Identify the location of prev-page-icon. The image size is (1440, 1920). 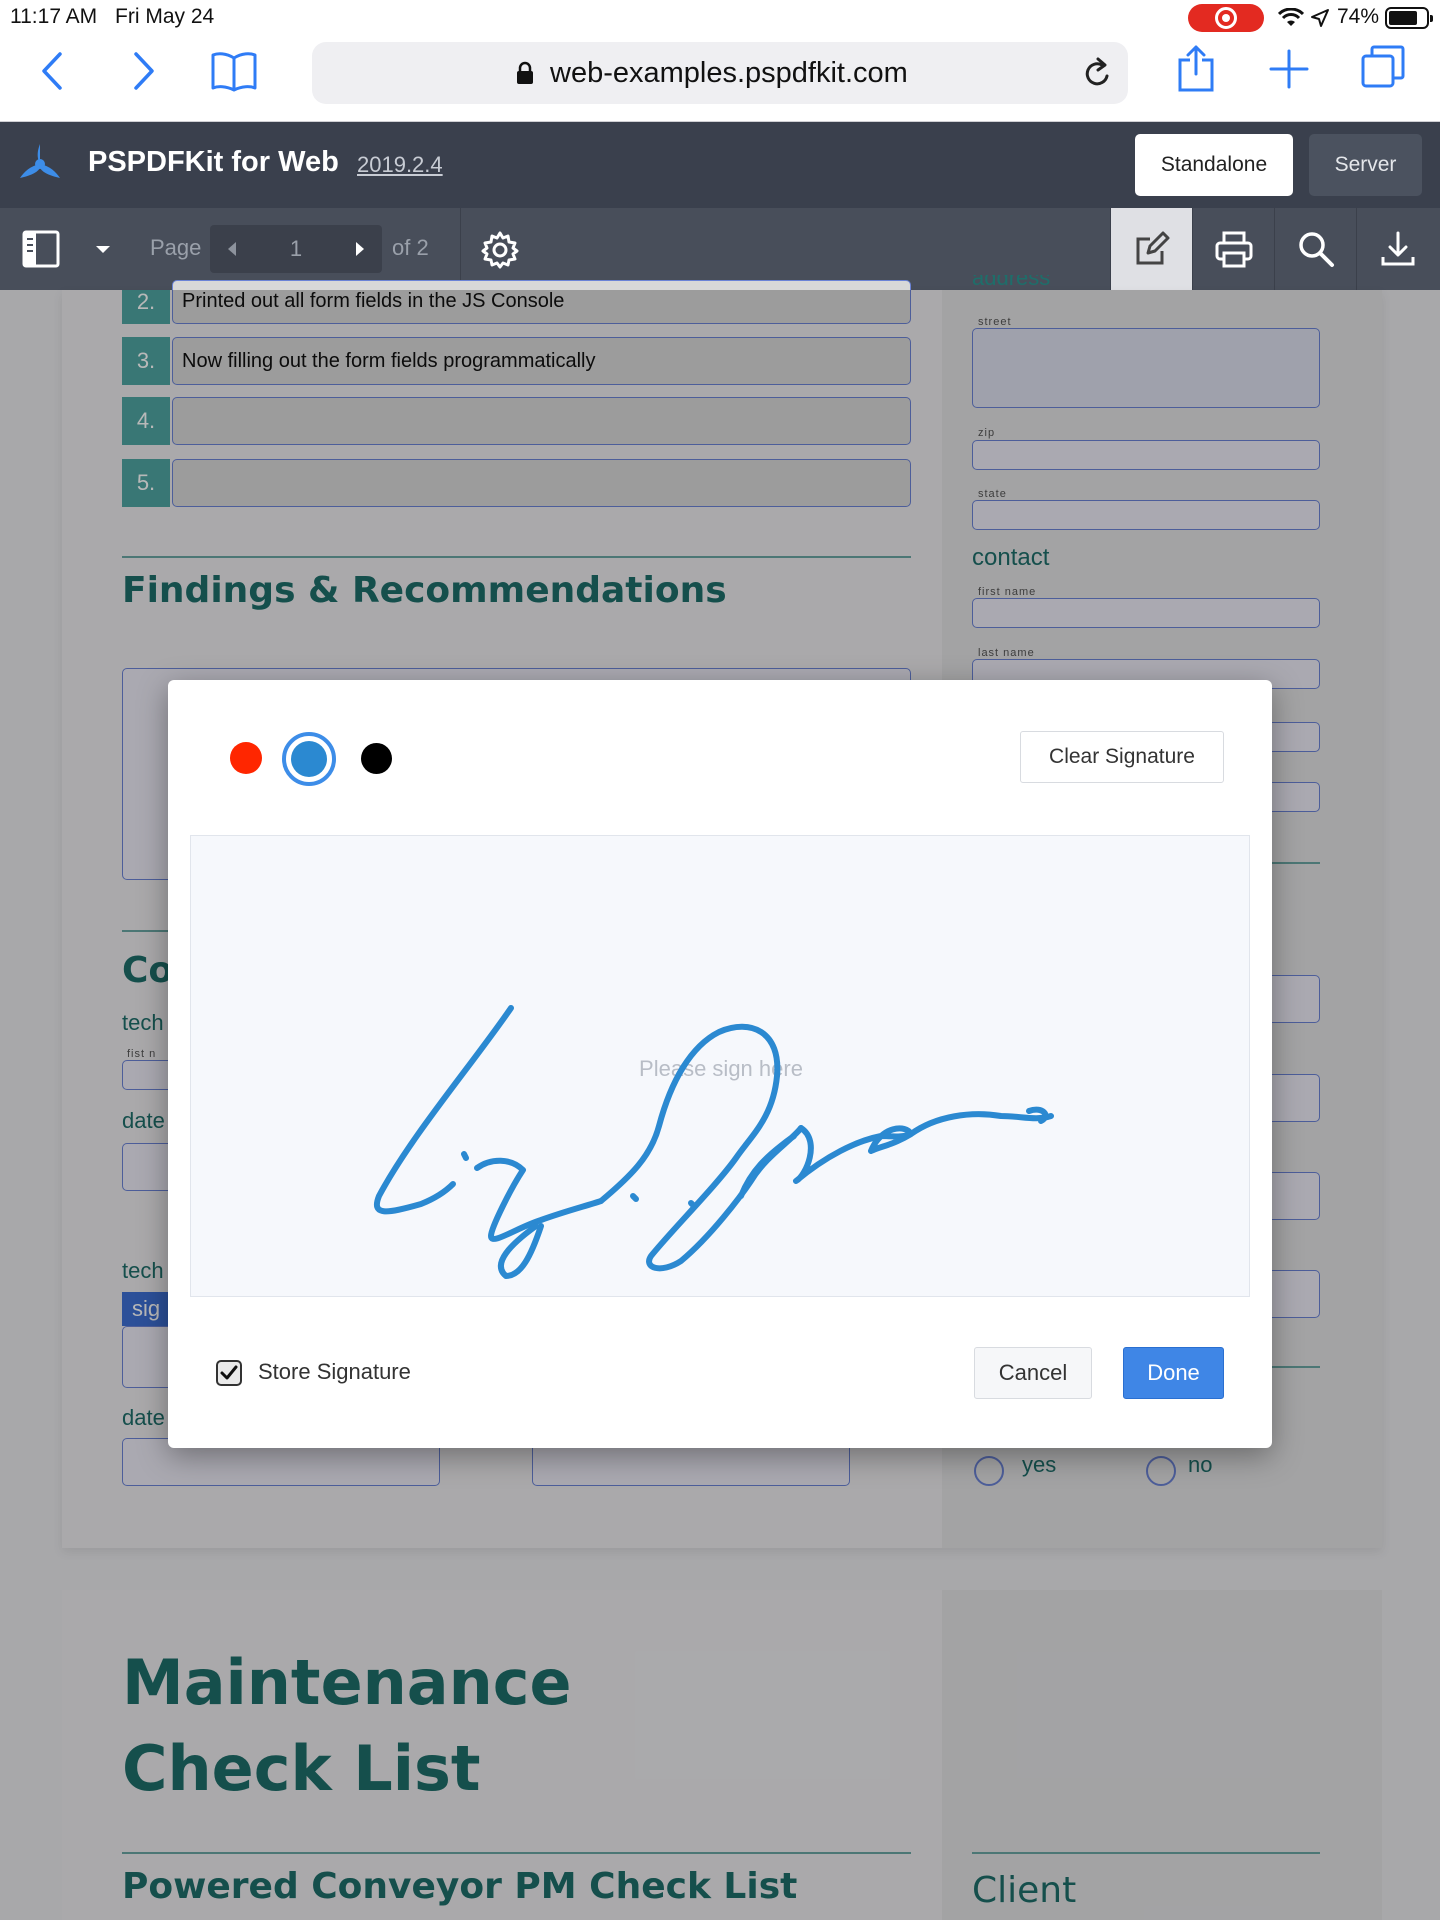
(232, 249).